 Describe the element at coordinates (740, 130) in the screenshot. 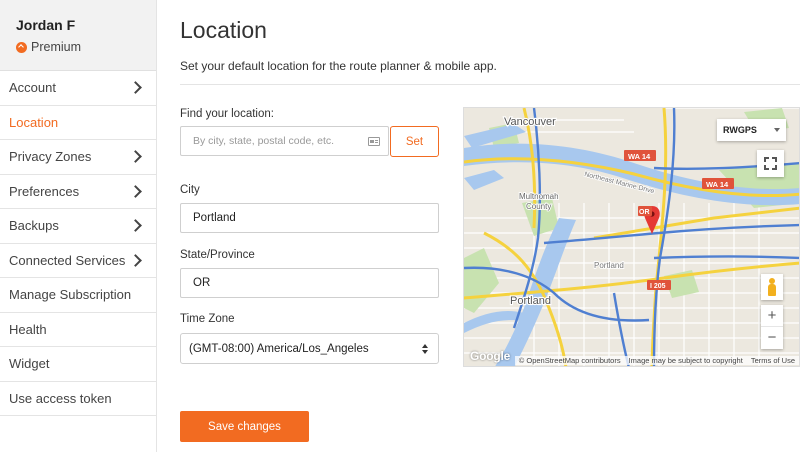

I see `map-type-label: RWGPS` at that location.